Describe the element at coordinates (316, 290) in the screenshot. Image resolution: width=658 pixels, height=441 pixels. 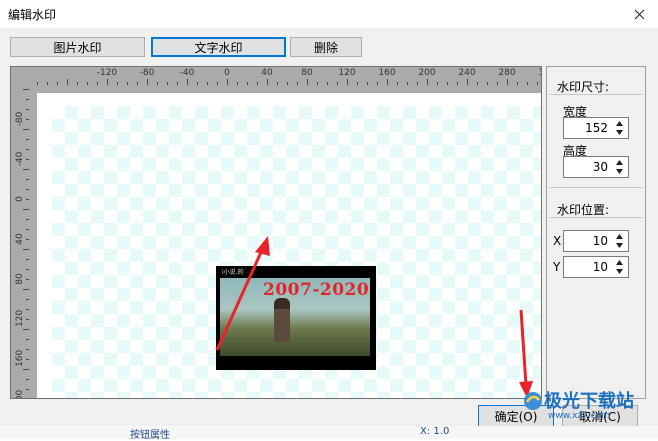
I see `watermark-text: 2007-2020` at that location.